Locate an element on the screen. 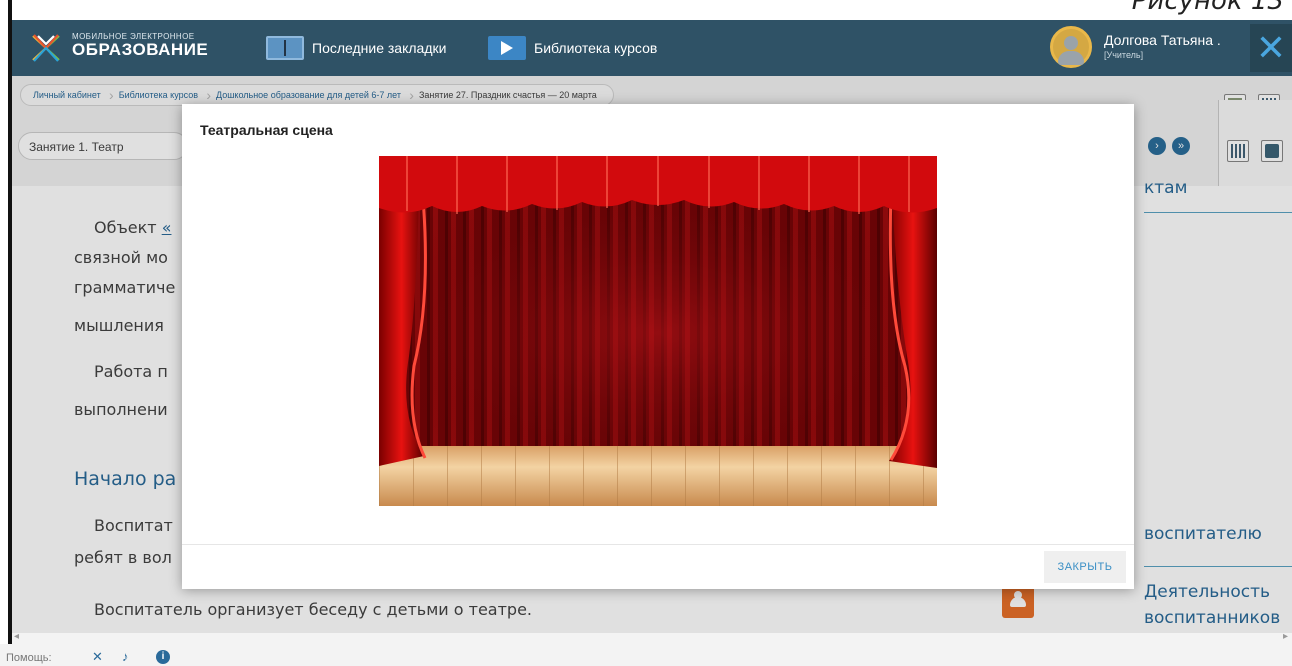 This screenshot has width=1292, height=666. microphone-icon: ♪ is located at coordinates (129, 657).